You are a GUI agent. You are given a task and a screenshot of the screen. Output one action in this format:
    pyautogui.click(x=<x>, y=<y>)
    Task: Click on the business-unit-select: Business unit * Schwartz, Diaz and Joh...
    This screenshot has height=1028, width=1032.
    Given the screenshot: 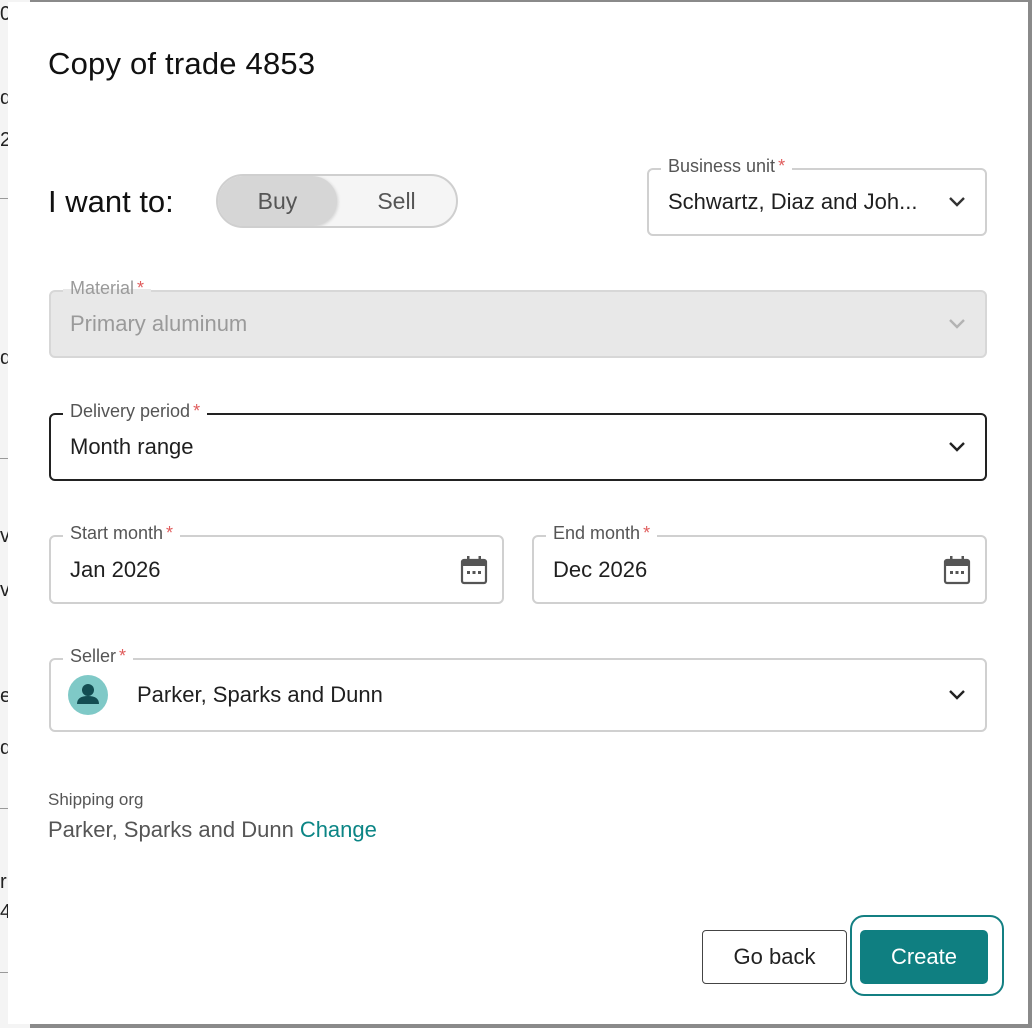 What is the action you would take?
    pyautogui.click(x=817, y=195)
    